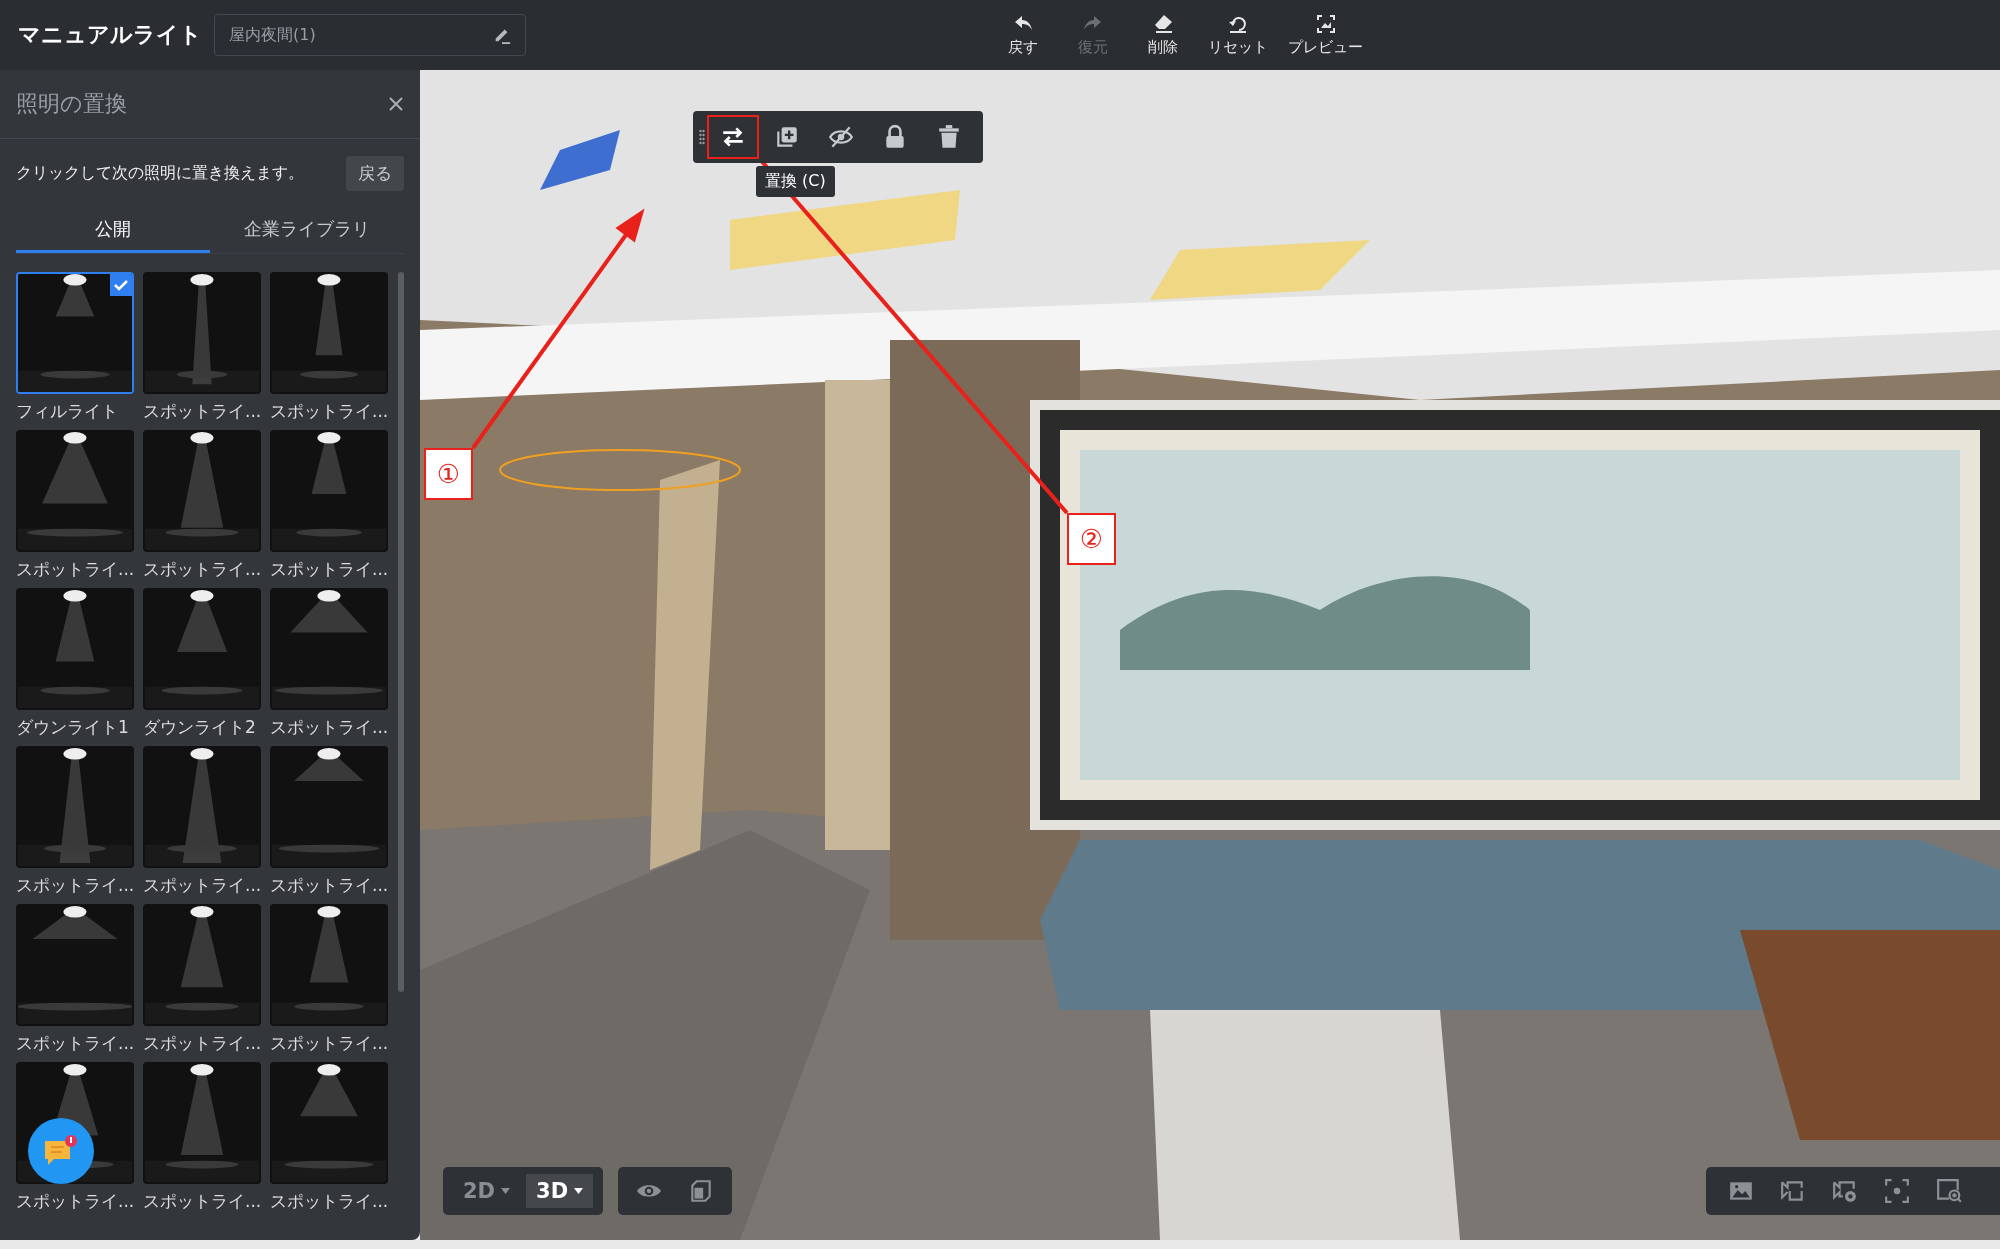 This screenshot has height=1249, width=2000. Describe the element at coordinates (448, 474) in the screenshot. I see `callout-label: ①` at that location.